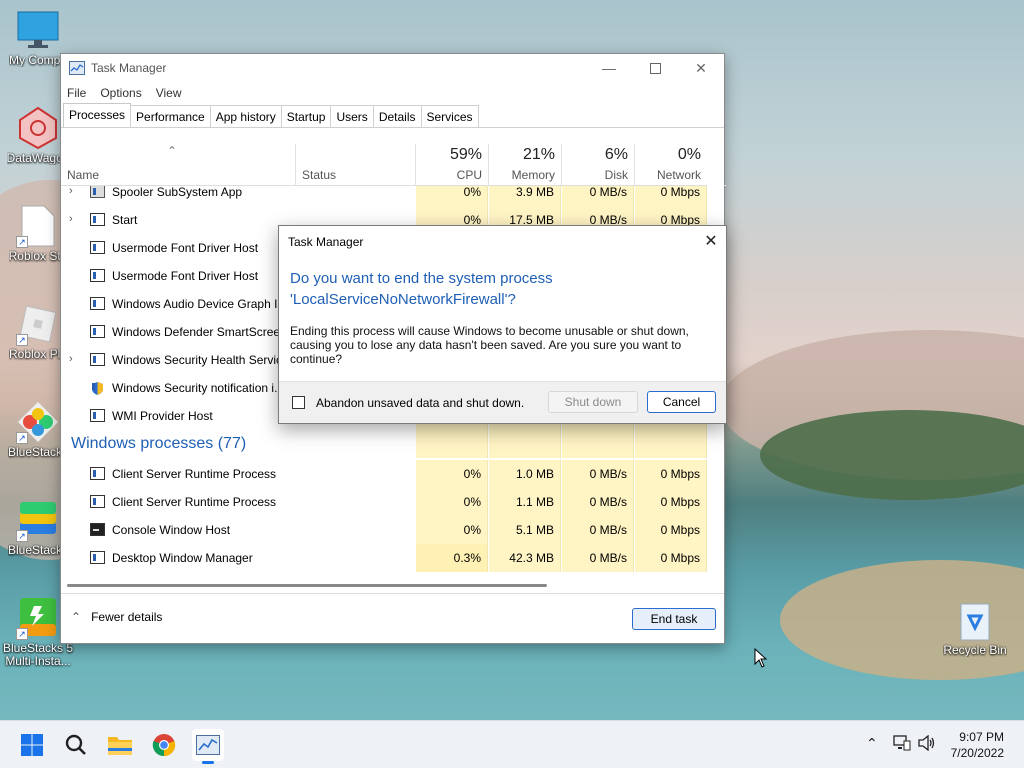 Image resolution: width=1024 pixels, height=768 pixels. I want to click on process-row: Console Window Host 0% 5.1 MB 0 MB/s 0 Mbps, so click(384, 530).